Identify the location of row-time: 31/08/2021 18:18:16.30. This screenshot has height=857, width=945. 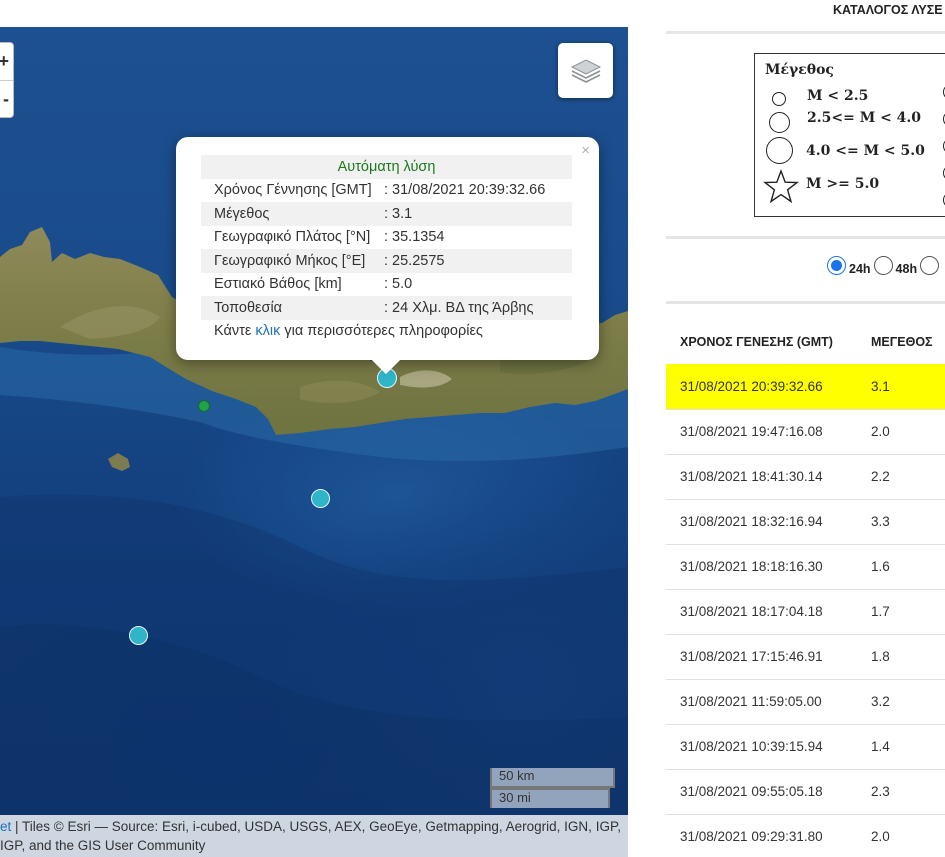
(751, 566).